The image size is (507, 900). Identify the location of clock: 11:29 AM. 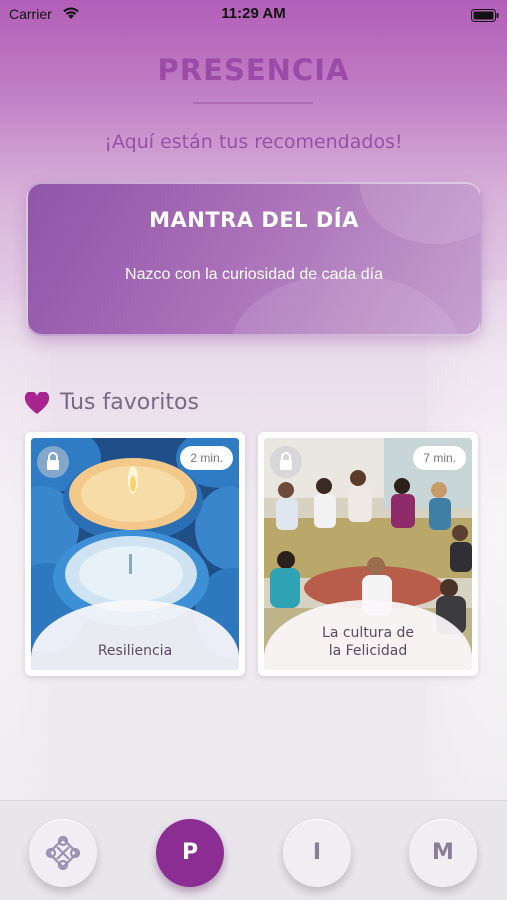
(253, 13).